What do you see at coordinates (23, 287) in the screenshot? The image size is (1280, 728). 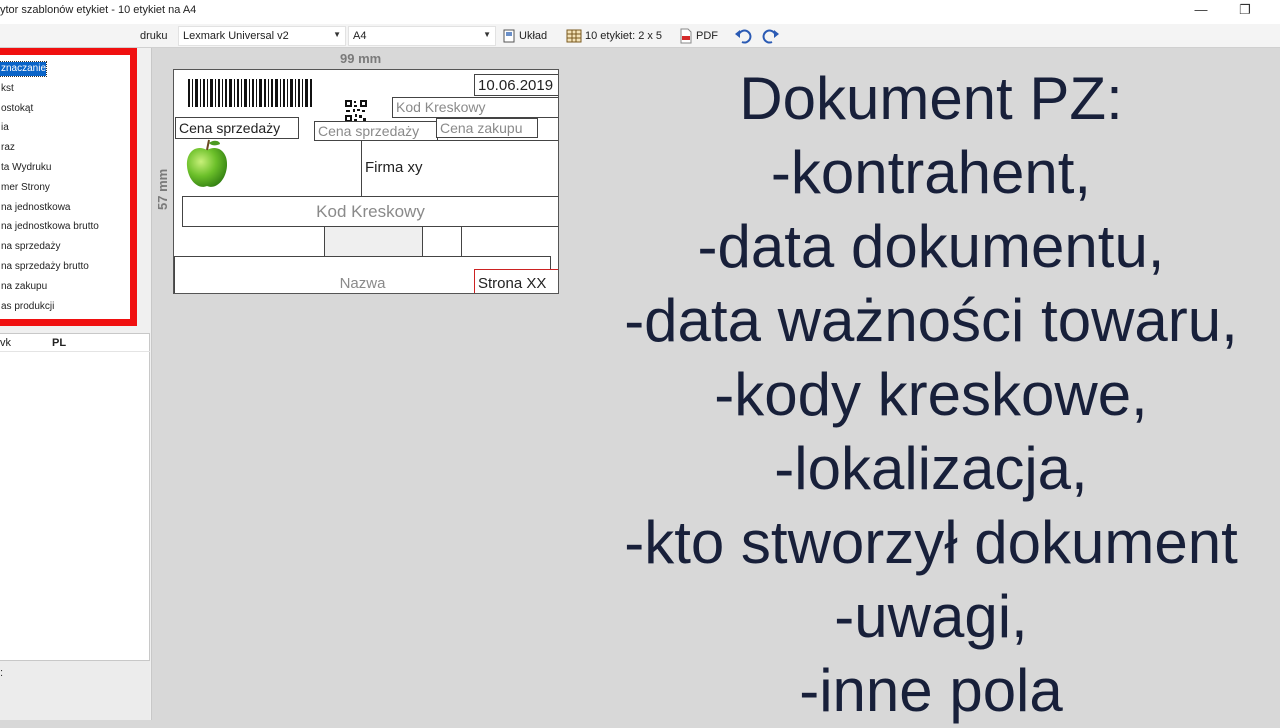 I see `list-item: na zakupu` at bounding box center [23, 287].